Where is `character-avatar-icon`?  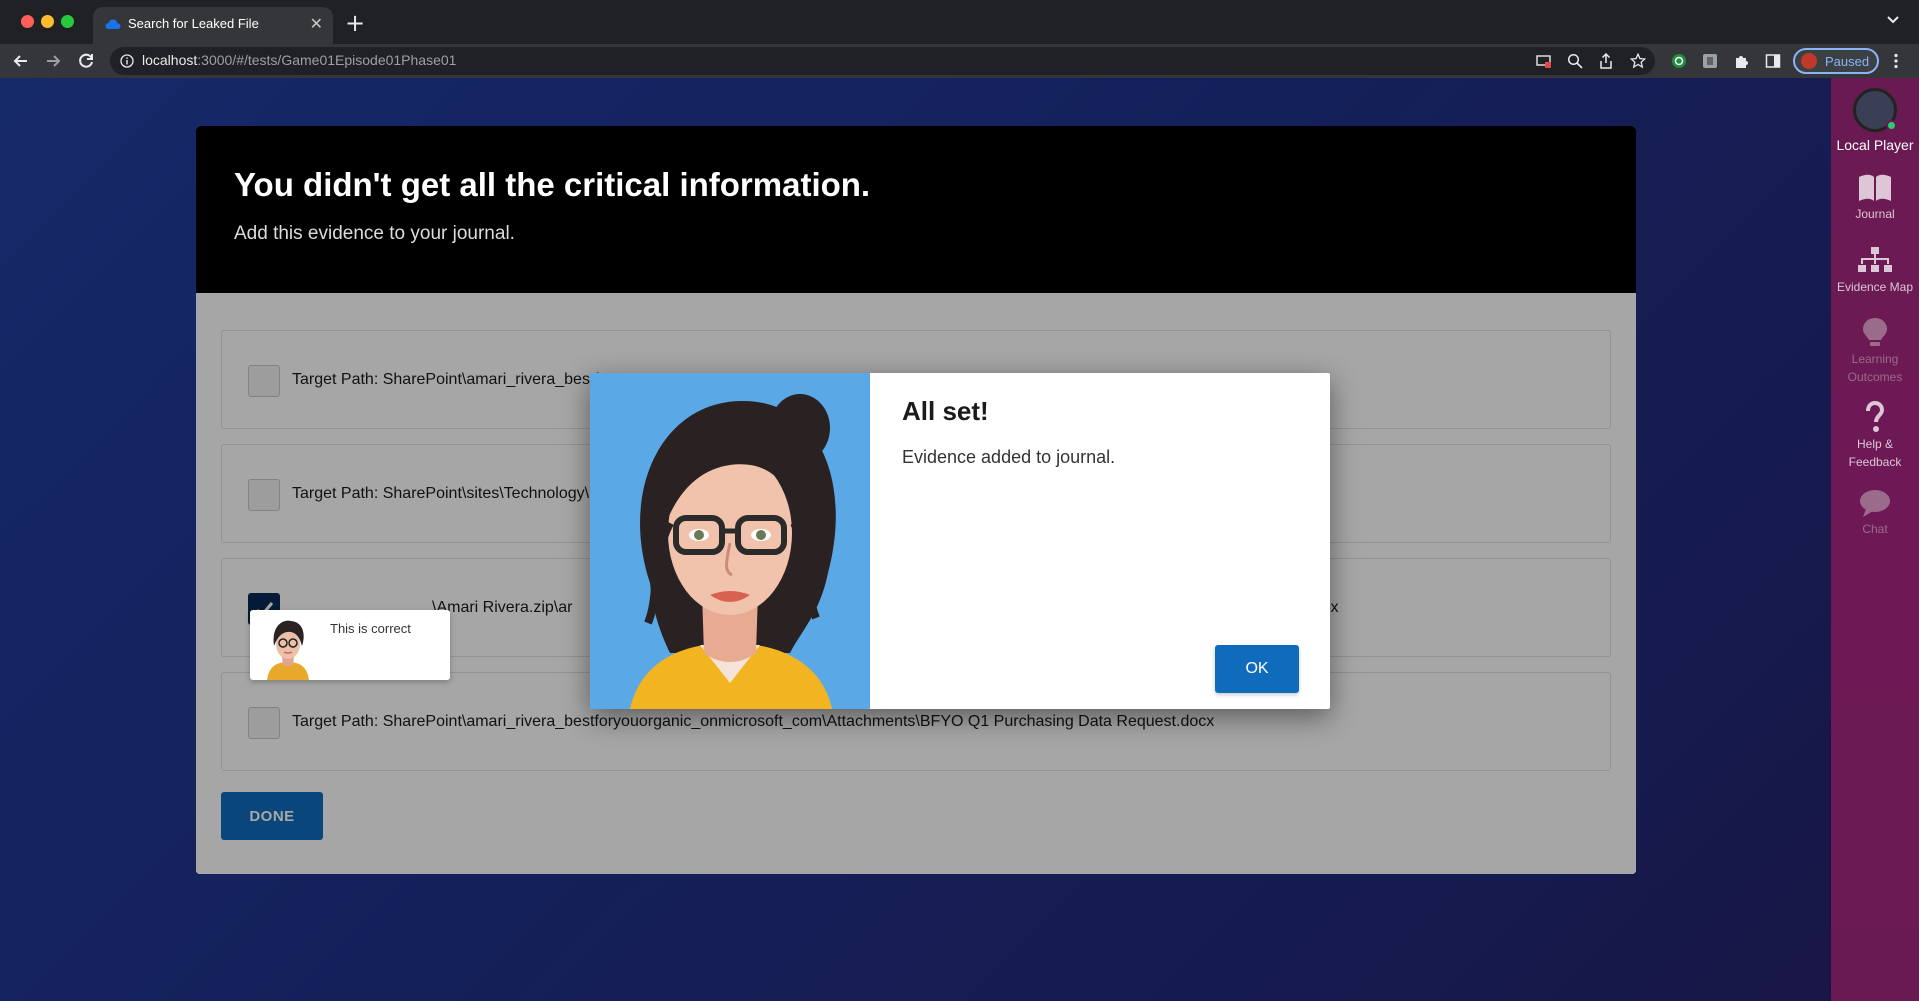 character-avatar-icon is located at coordinates (288, 648).